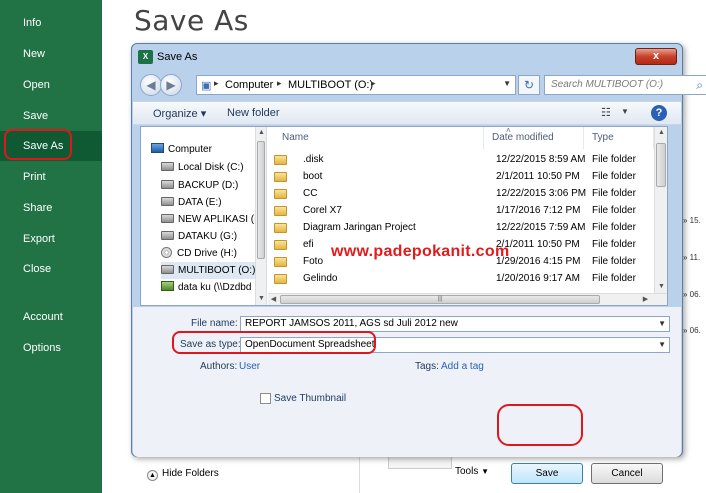 The image size is (706, 493). I want to click on file-row: Gelindo 1/20/2016 9:17 AM File folder, so click(461, 278).